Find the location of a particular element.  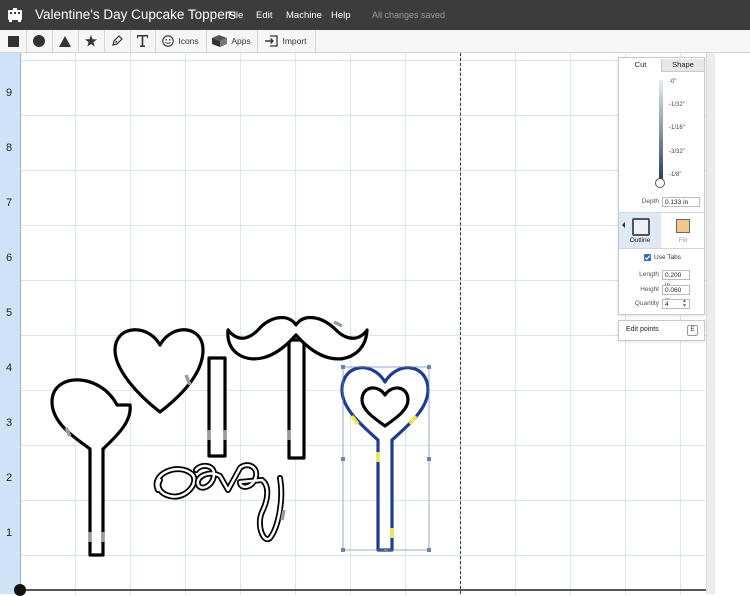

ruler-label: 1 is located at coordinates (9, 533).